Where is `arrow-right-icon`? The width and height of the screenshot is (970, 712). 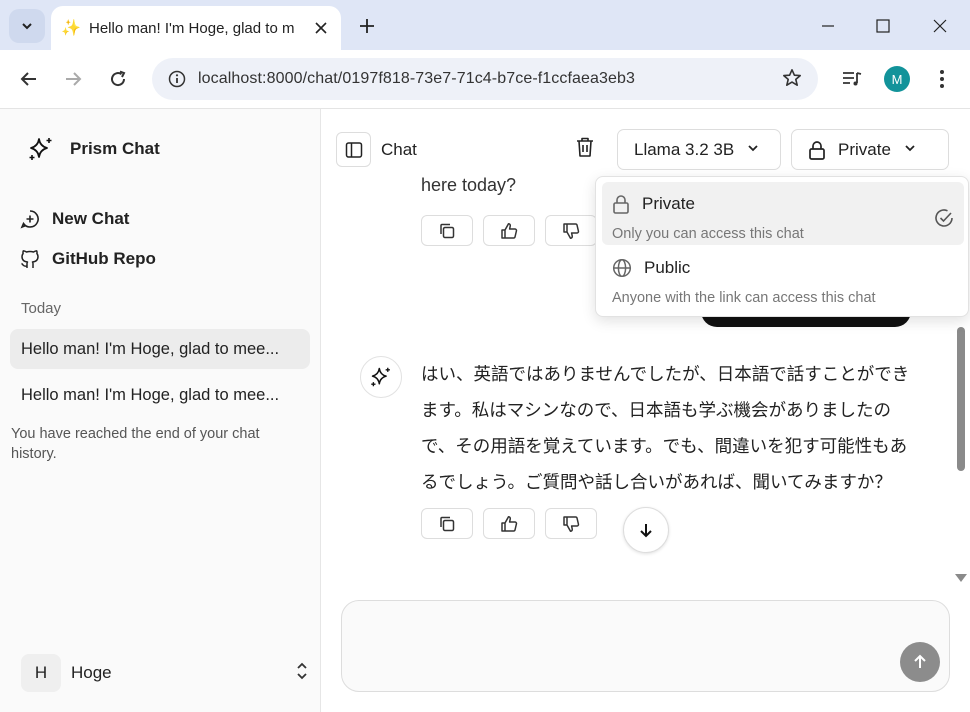
arrow-right-icon is located at coordinates (74, 79).